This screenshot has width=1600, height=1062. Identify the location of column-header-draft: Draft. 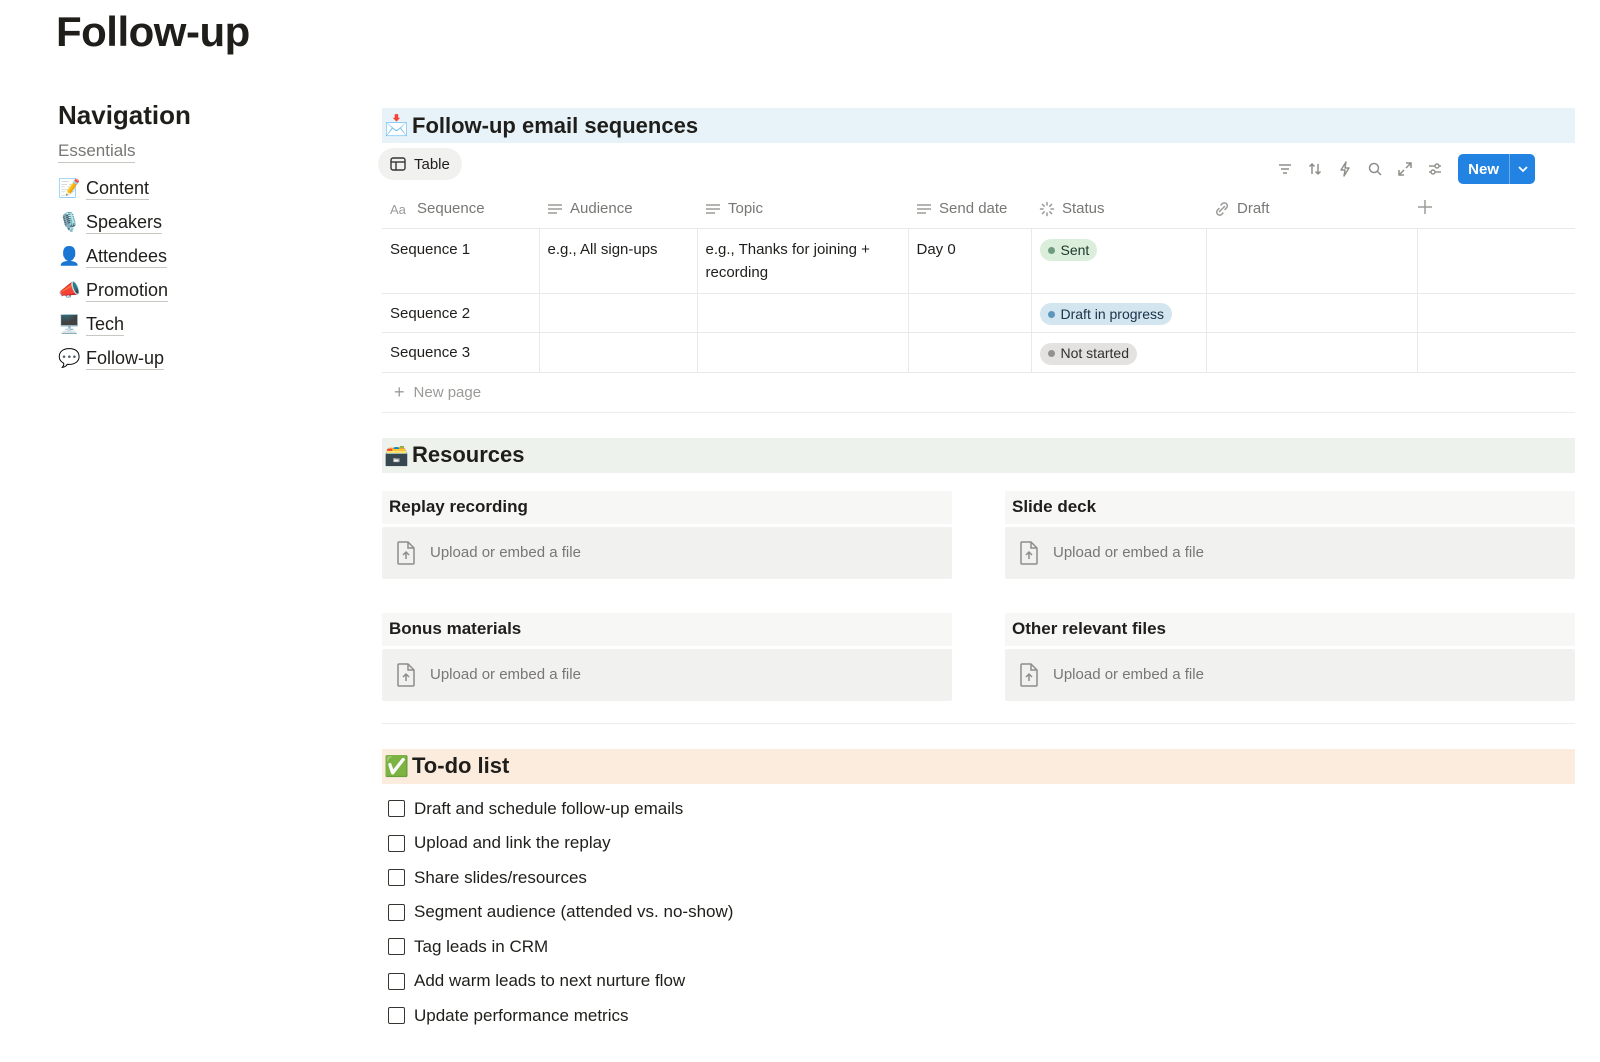
(1311, 209).